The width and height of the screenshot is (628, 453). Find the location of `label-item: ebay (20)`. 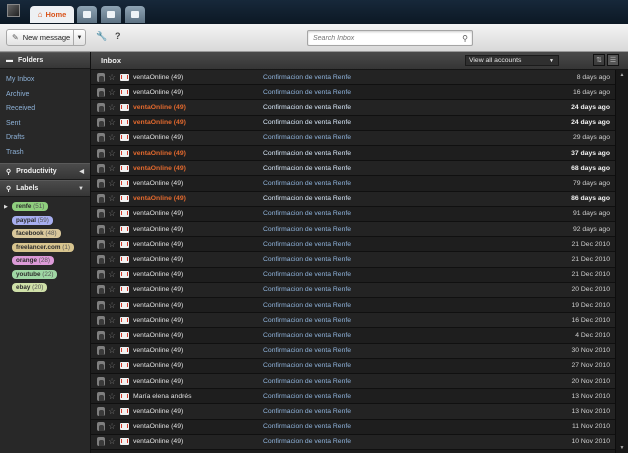

label-item: ebay (20) is located at coordinates (47, 288).